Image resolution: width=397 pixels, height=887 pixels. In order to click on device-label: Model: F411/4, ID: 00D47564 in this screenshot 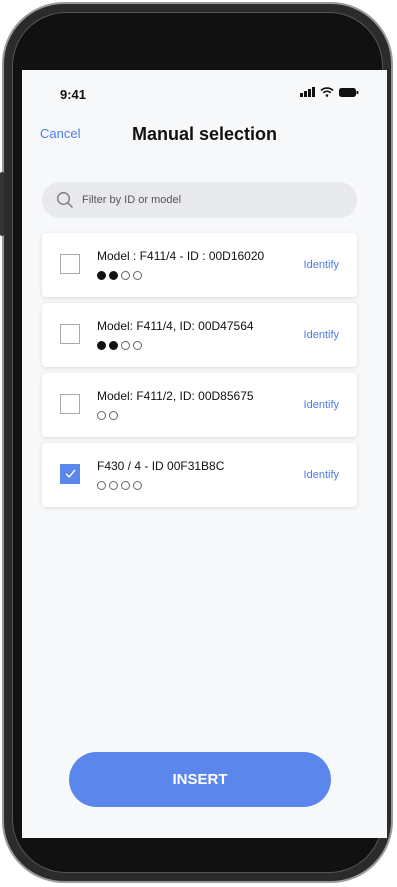, I will do `click(175, 326)`.